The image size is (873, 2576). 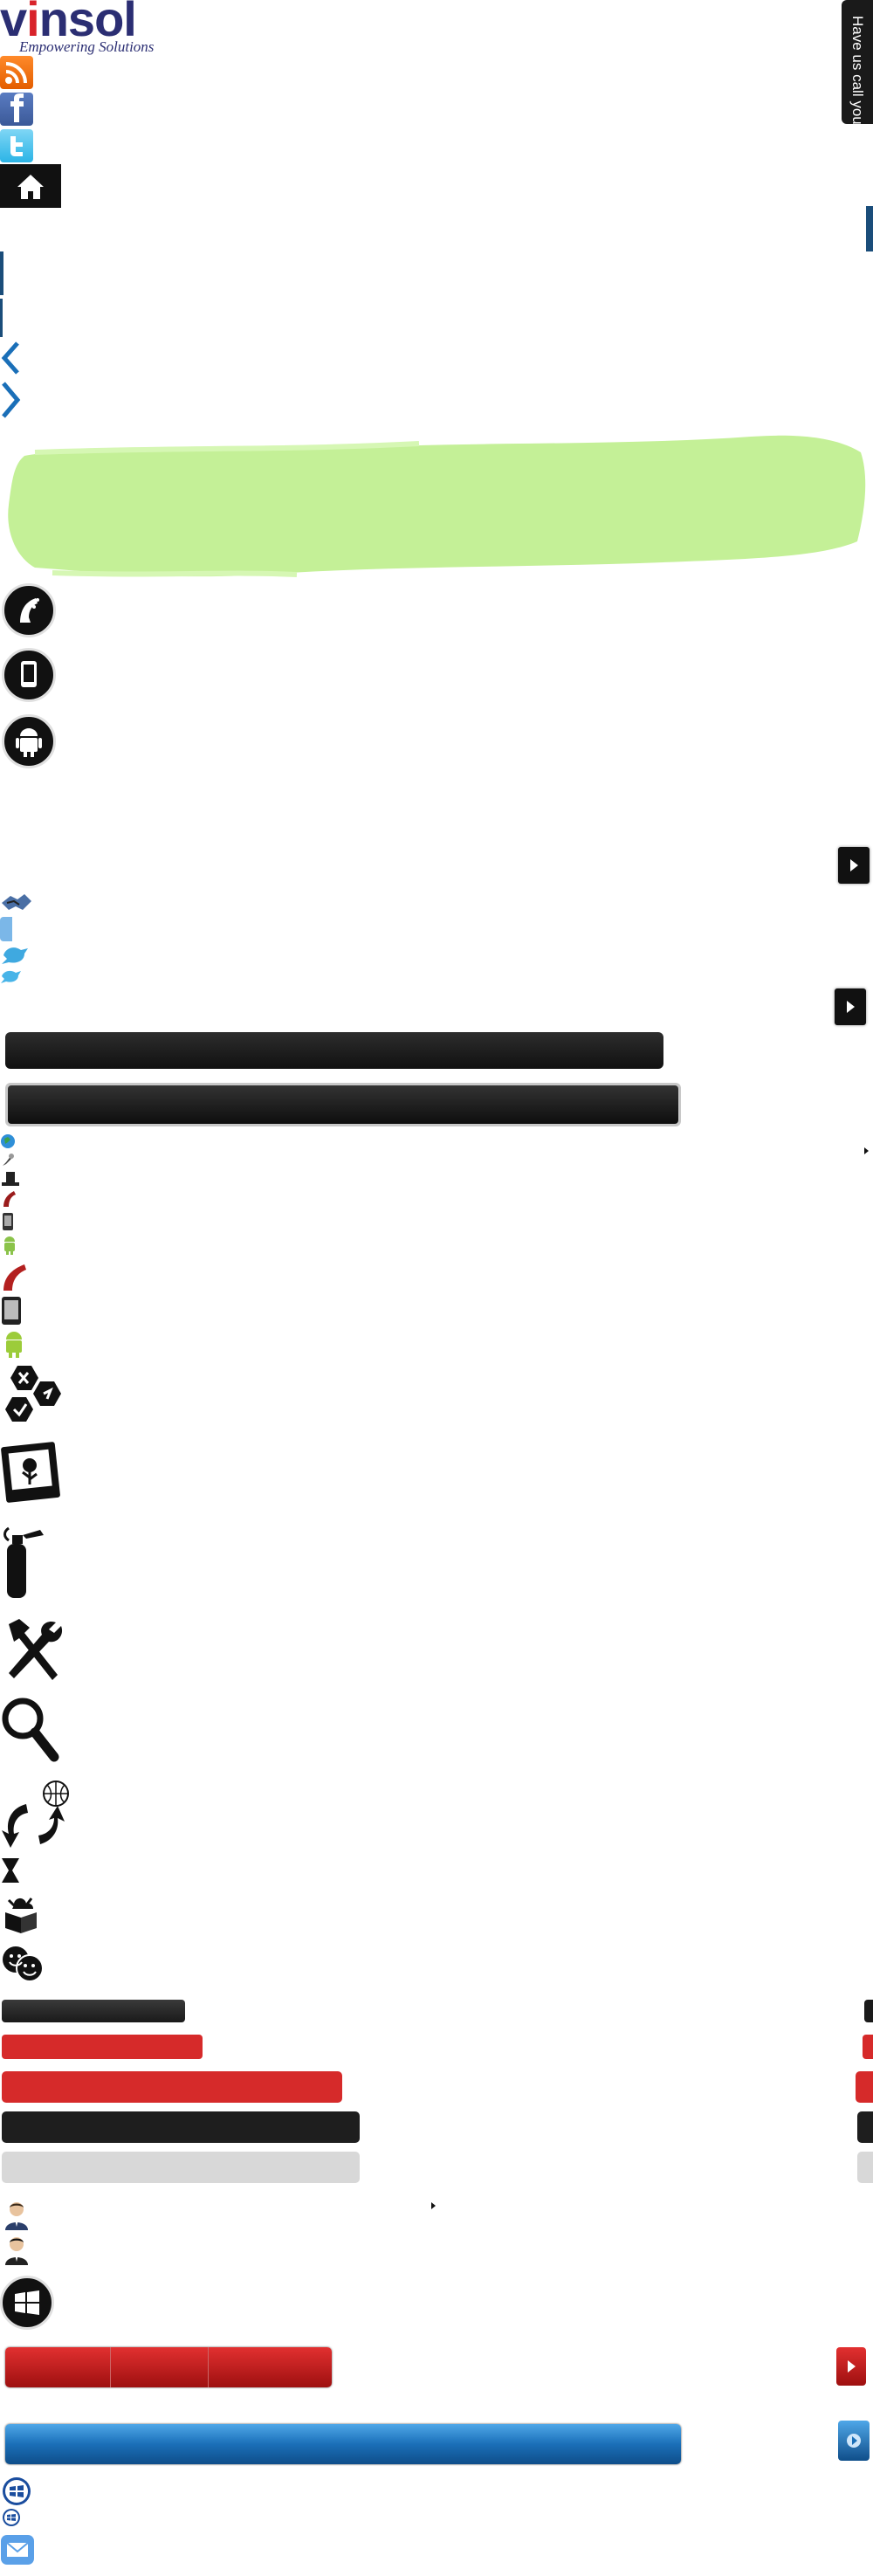 I want to click on dark-bar-2-frame, so click(x=343, y=1104).